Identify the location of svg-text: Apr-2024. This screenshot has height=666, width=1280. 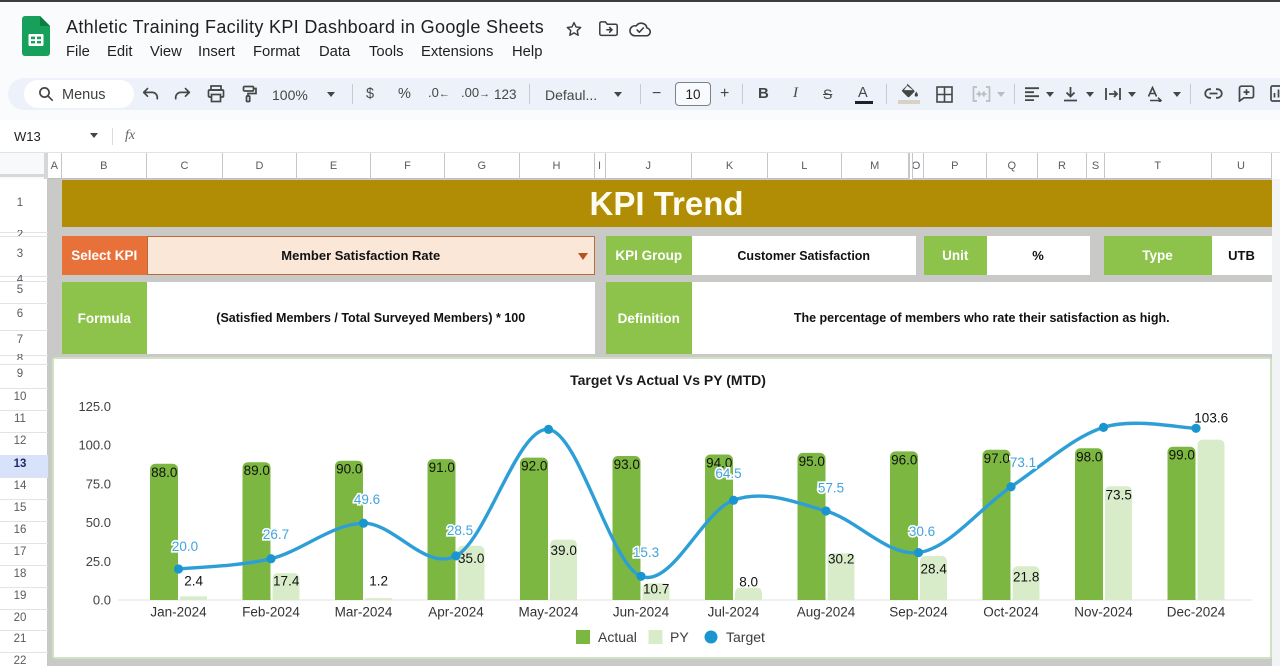
(456, 612).